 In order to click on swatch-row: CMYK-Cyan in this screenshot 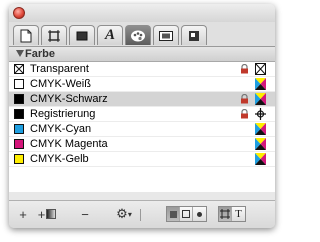, I will do `click(142, 129)`.